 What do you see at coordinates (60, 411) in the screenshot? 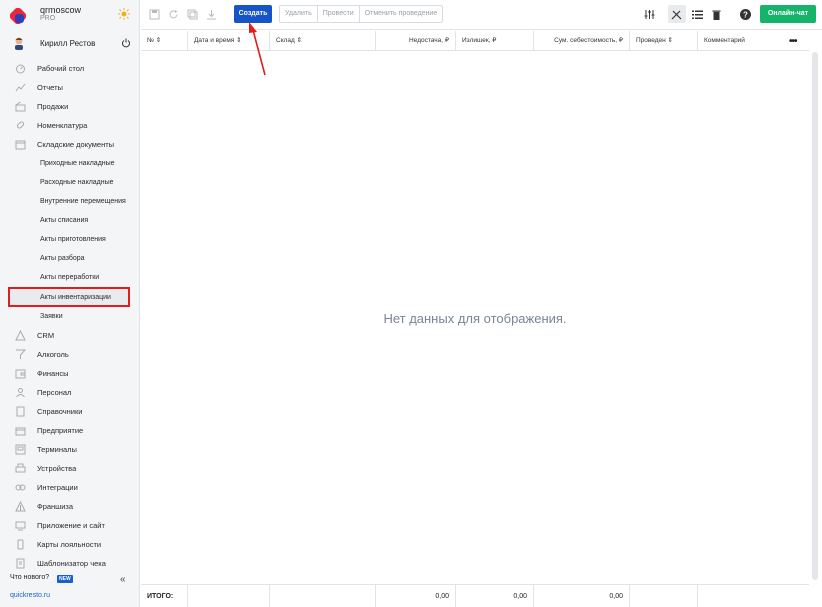
I see `menu-label: Справочники` at bounding box center [60, 411].